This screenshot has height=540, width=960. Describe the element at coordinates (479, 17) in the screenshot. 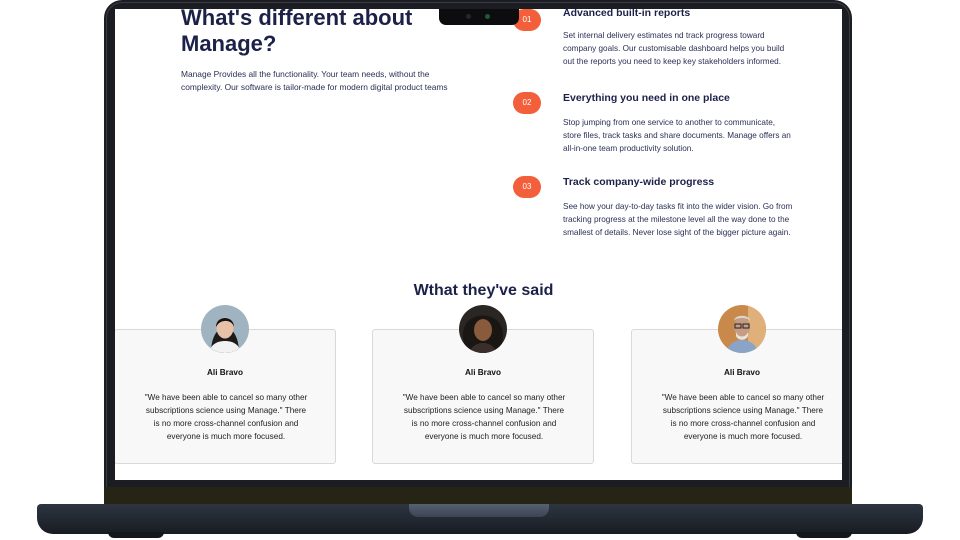

I see `camera-notch` at that location.